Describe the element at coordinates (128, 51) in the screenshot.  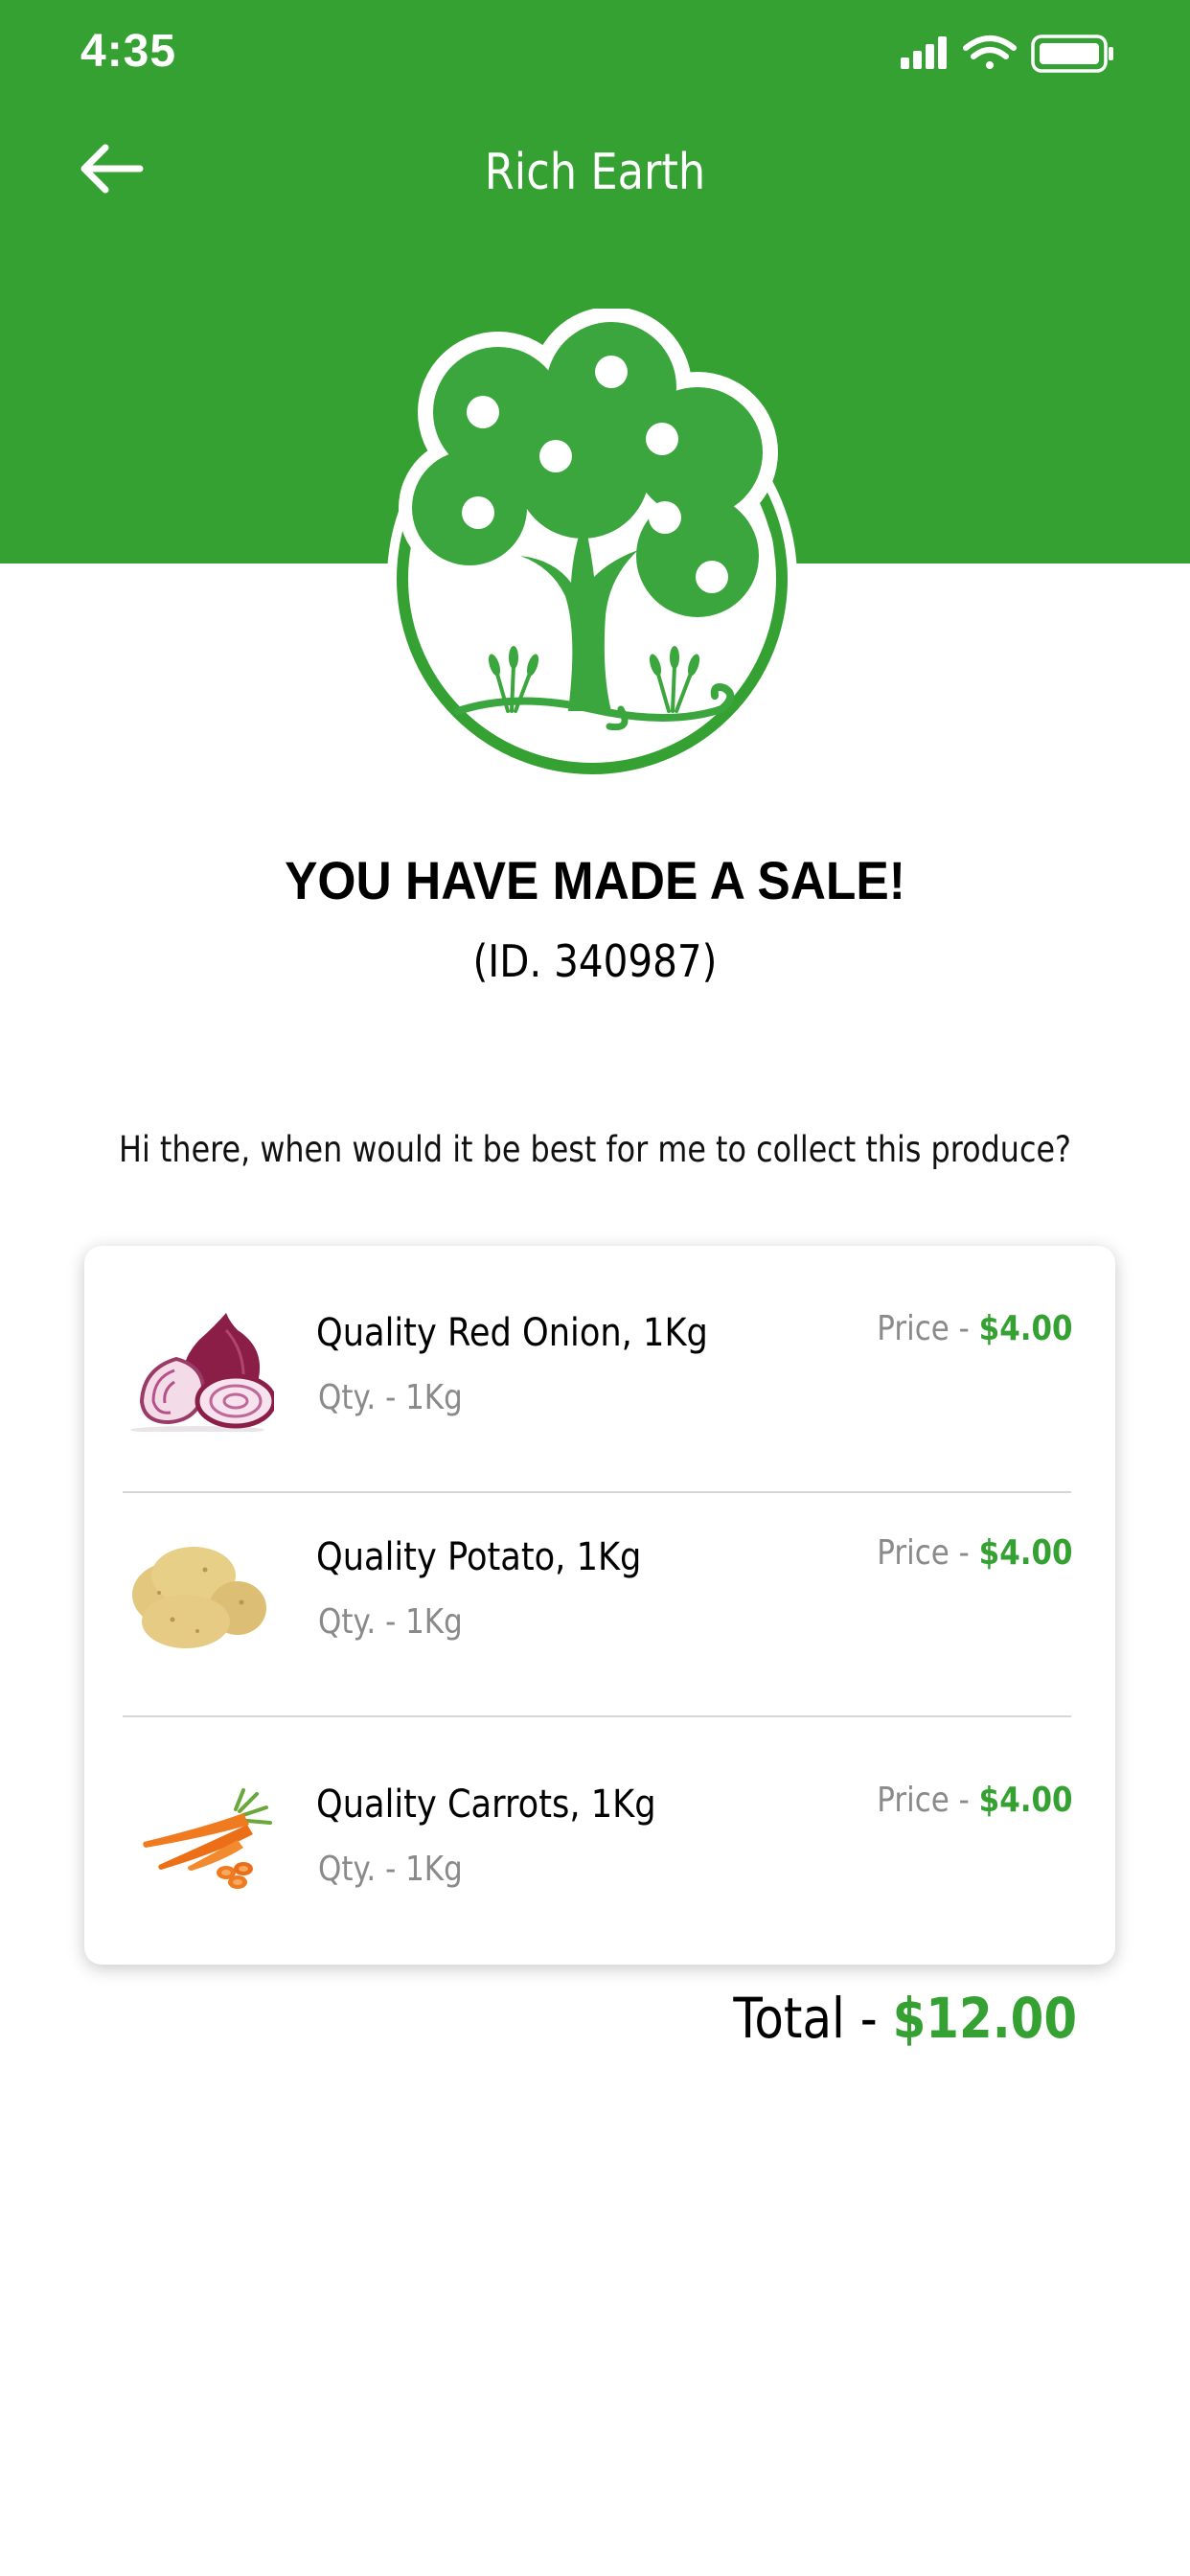
I see `status-time: 4:35` at that location.